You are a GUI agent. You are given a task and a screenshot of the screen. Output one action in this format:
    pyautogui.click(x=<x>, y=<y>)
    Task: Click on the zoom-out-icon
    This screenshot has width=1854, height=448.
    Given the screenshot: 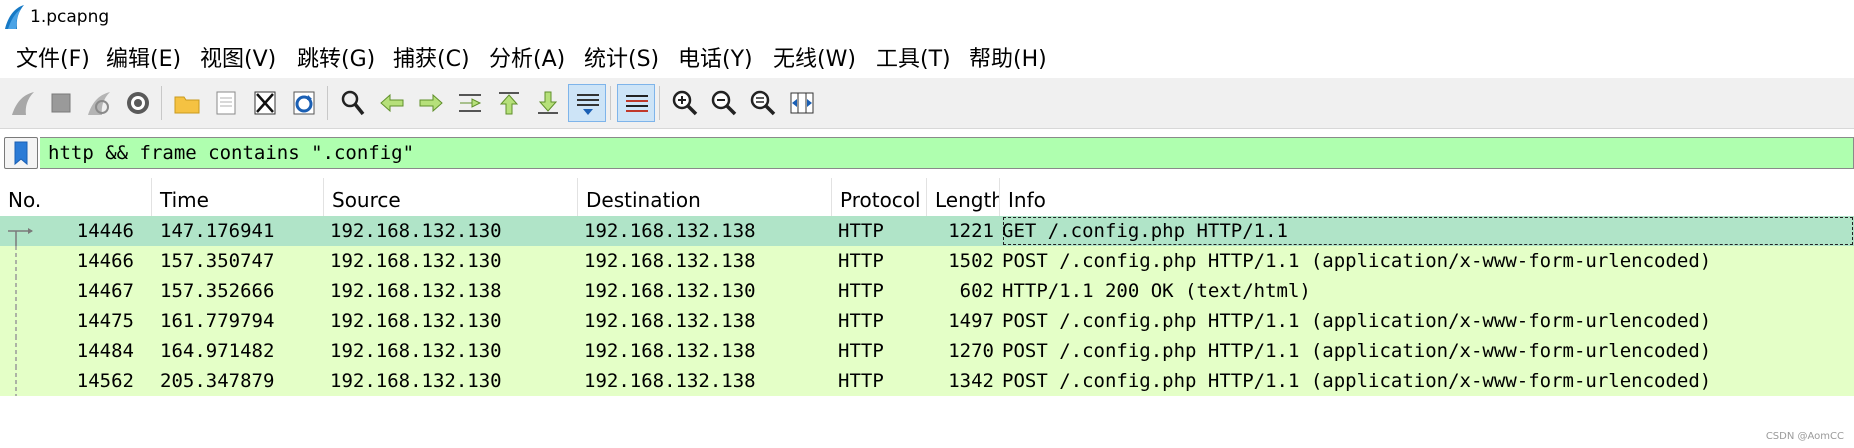 What is the action you would take?
    pyautogui.click(x=724, y=103)
    